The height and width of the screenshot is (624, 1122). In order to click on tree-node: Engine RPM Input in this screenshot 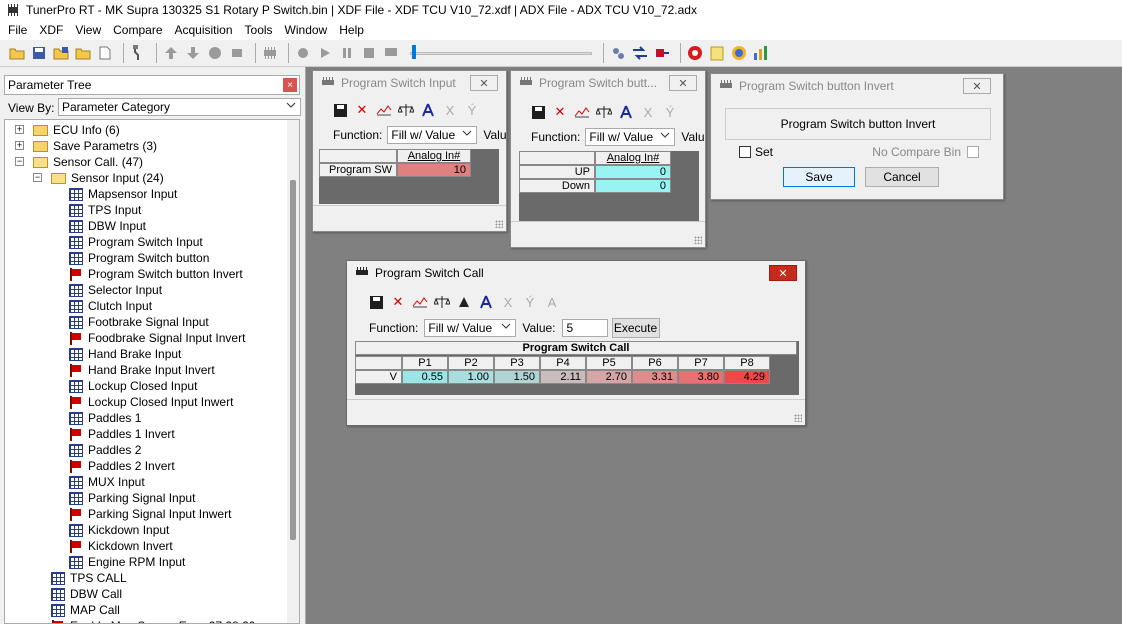, I will do `click(127, 562)`.